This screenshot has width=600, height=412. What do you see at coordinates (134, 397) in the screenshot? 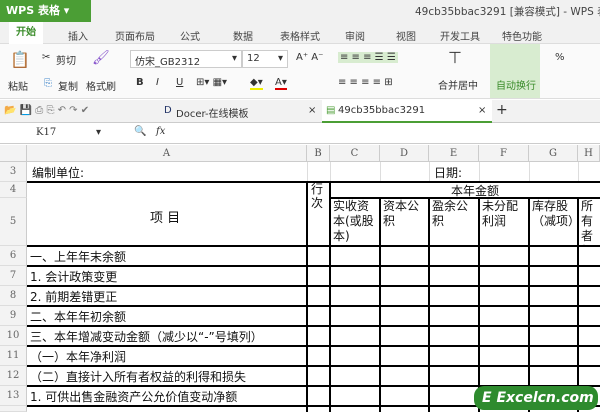
I see `item-row: 1. 可供出售金融资产公允价值变动净额` at bounding box center [134, 397].